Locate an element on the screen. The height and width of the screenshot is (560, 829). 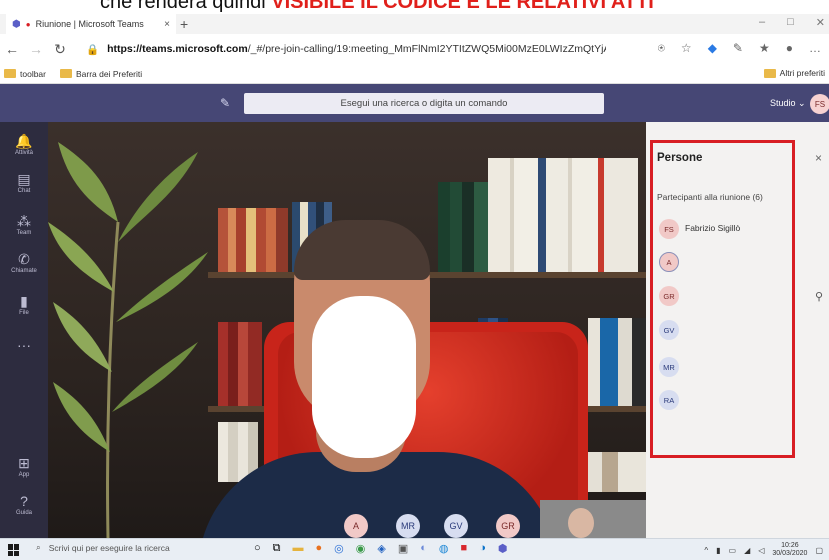
favorite-folder-toolbar: toolbar is located at coordinates (25, 74).